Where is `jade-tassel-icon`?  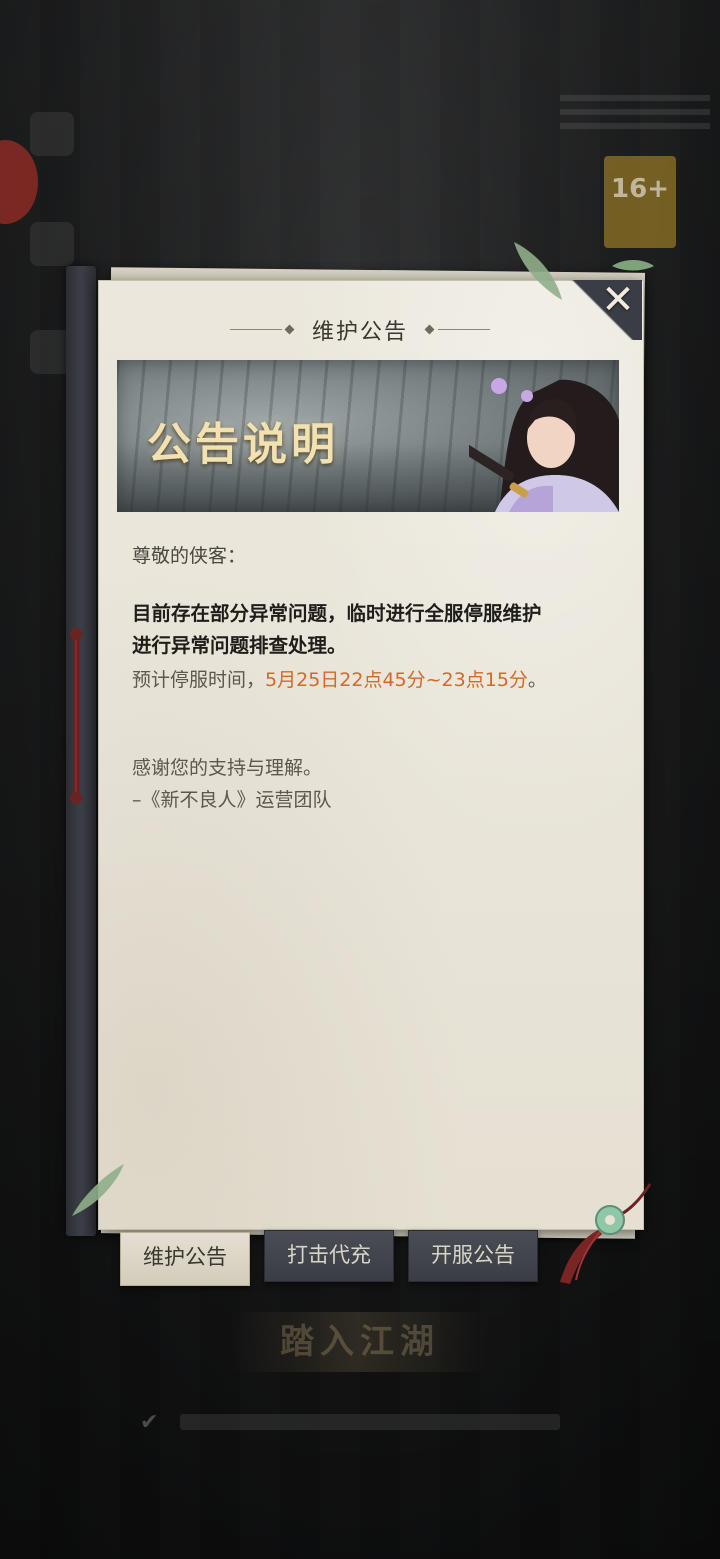
jade-tassel-icon is located at coordinates (606, 1233).